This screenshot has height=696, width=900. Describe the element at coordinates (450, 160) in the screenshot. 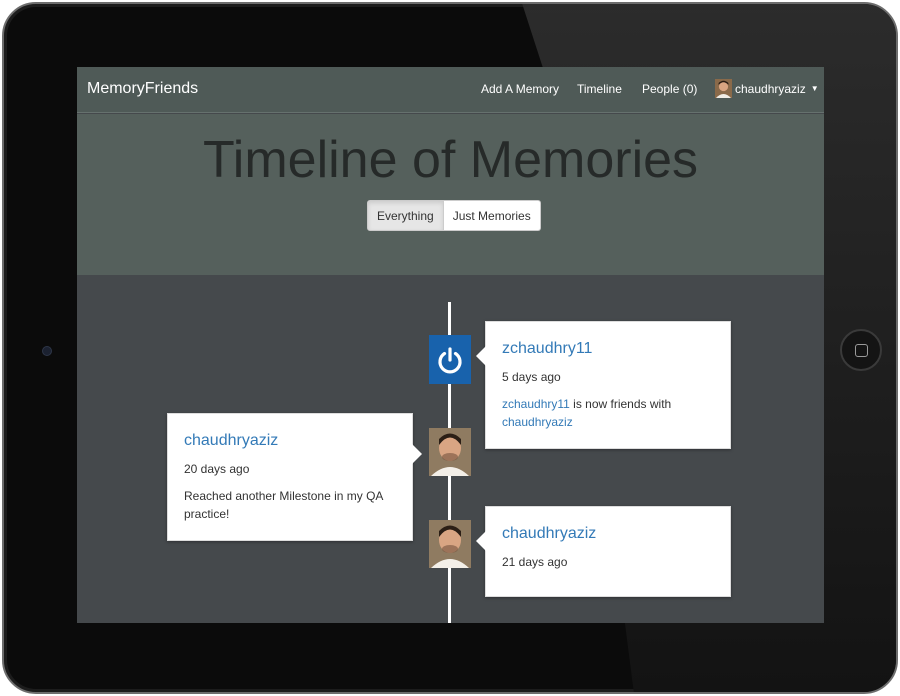

I see `page-title: Timeline of Memories` at that location.